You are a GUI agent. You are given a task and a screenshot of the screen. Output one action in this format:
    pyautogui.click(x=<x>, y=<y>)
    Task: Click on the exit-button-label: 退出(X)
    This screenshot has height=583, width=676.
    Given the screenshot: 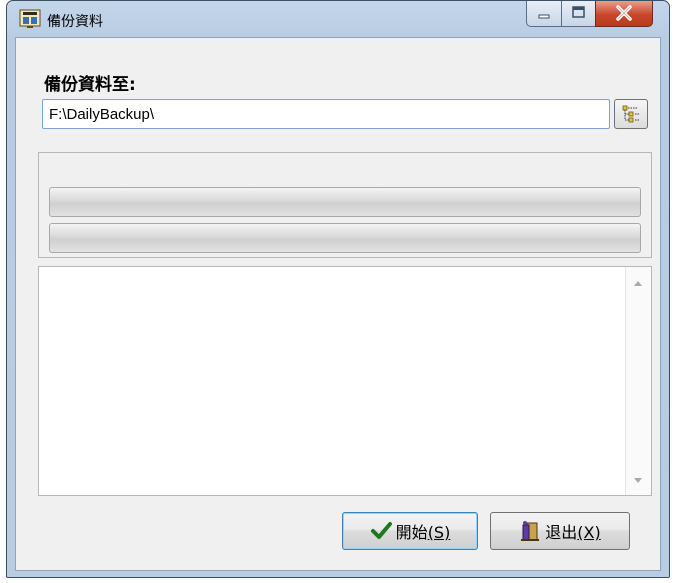 What is the action you would take?
    pyautogui.click(x=573, y=532)
    